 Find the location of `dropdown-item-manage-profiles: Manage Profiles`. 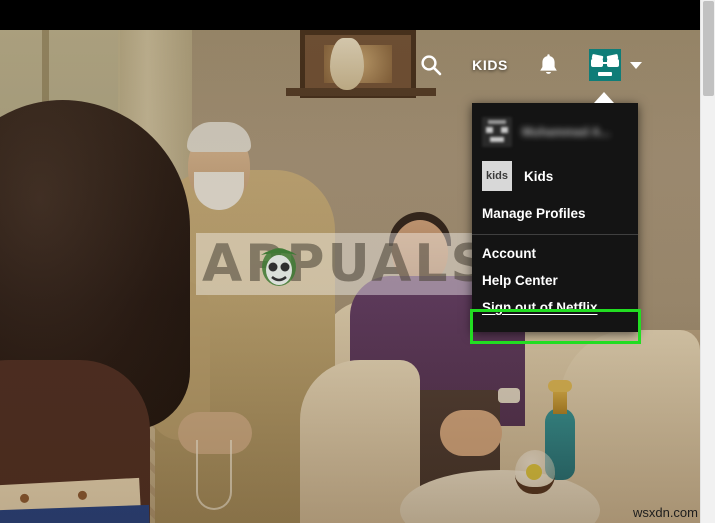

dropdown-item-manage-profiles: Manage Profiles is located at coordinates (555, 214).